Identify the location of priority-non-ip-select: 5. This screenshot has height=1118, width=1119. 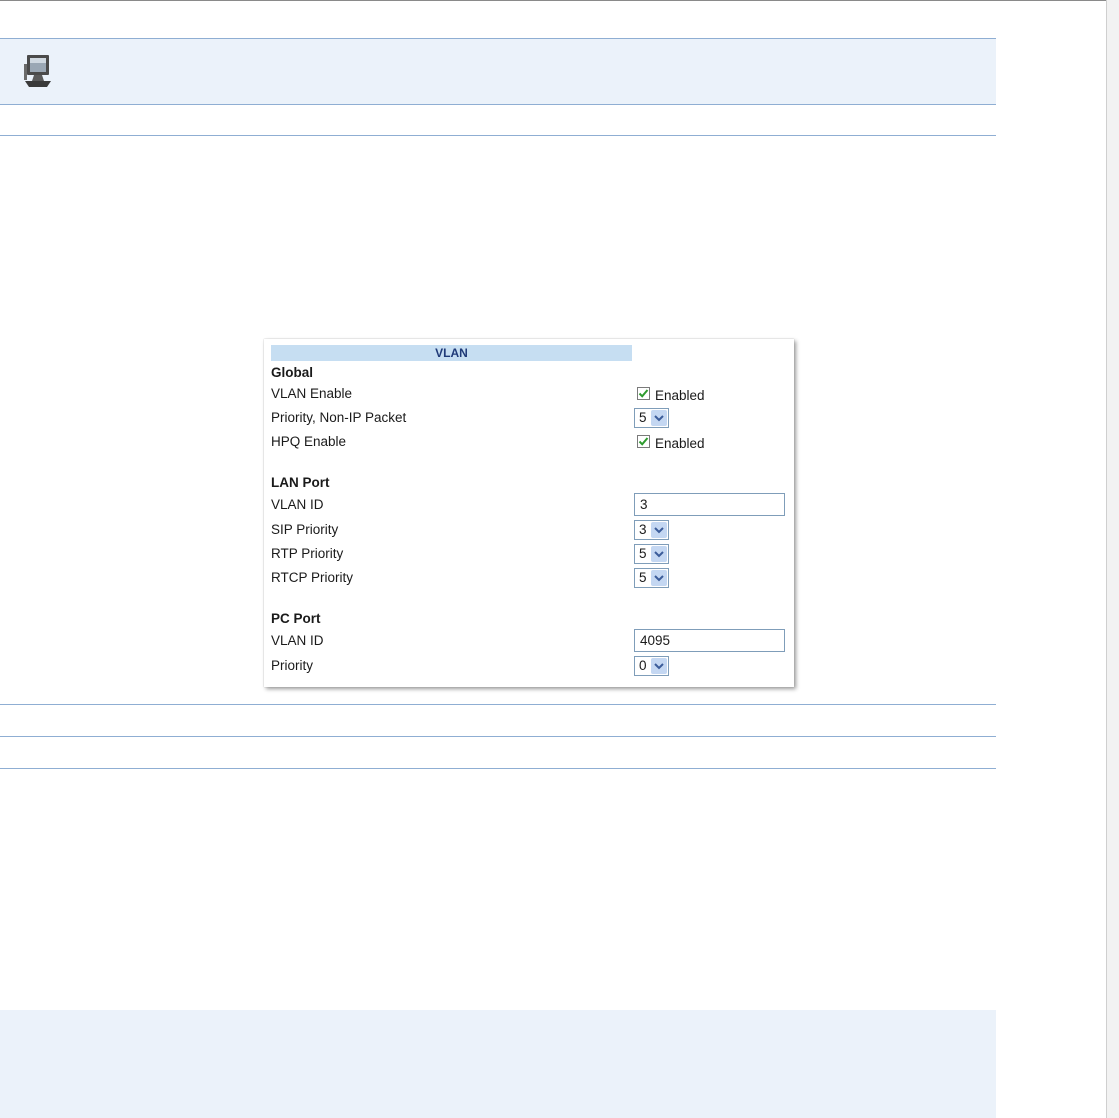
(651, 418).